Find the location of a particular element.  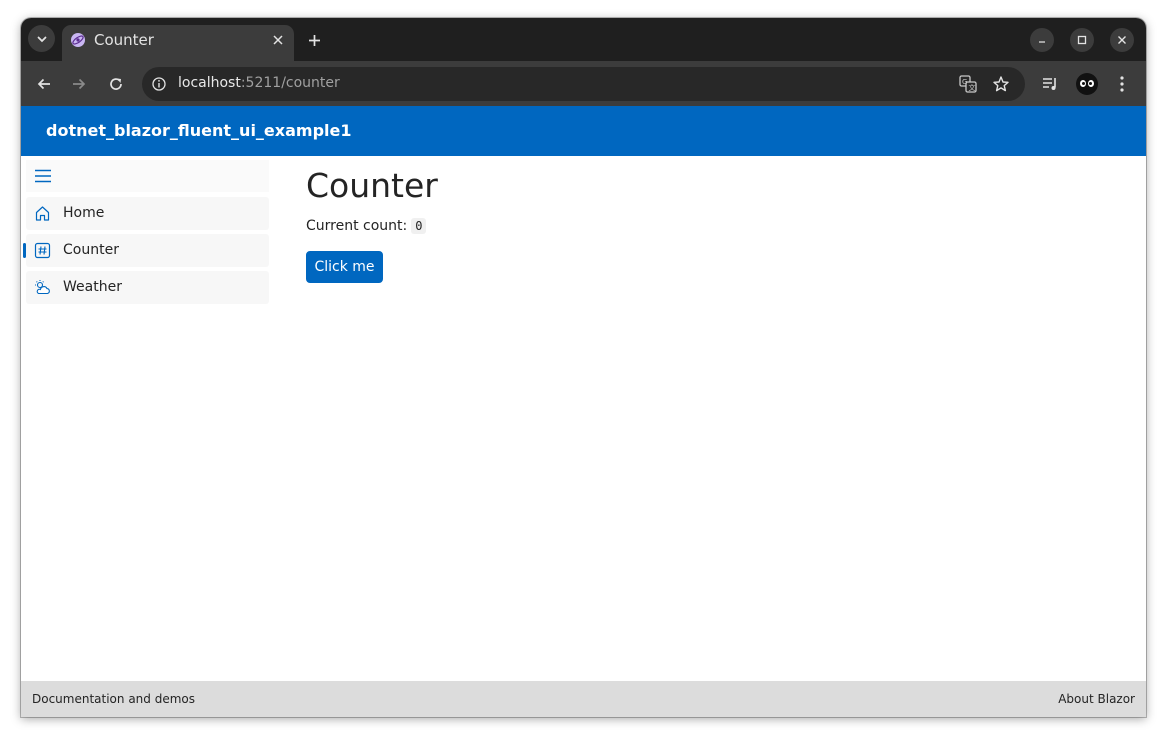

media-controls-button is located at coordinates (1050, 84).